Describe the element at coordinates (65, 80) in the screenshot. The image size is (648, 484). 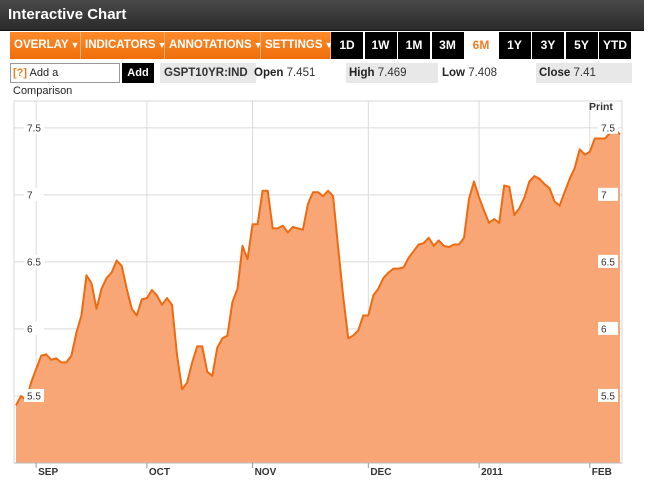
I see `comparison-input: [?] Add a Comparison` at that location.